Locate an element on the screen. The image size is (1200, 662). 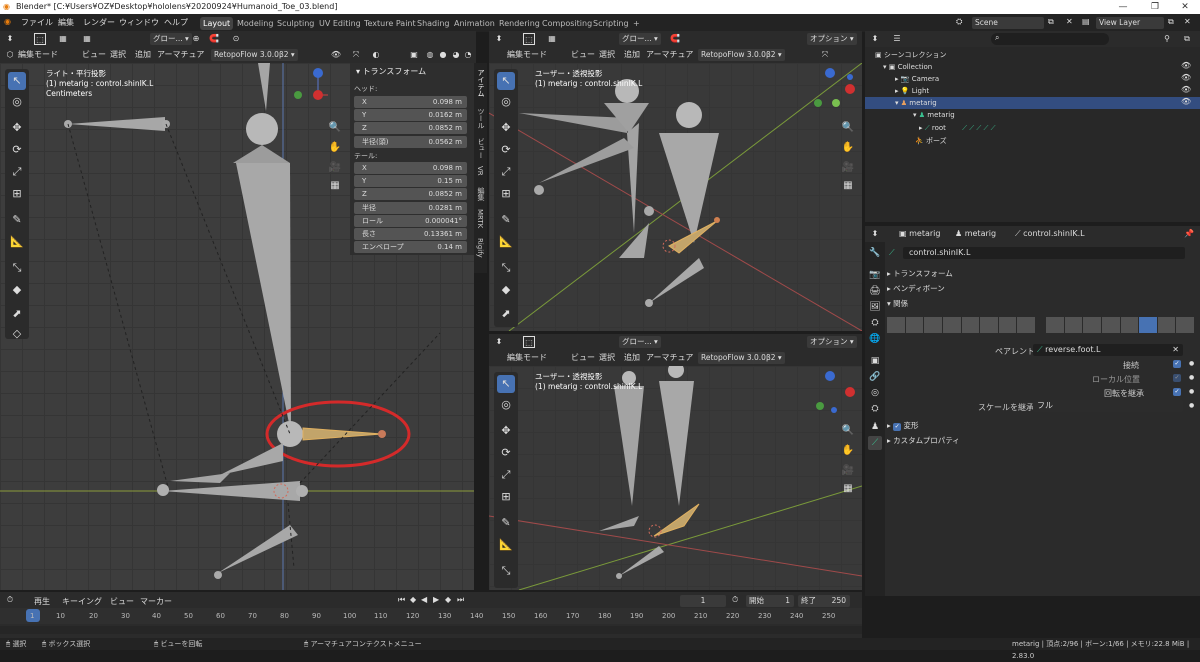
render-tab-icon: 📷 is located at coordinates (875, 275).